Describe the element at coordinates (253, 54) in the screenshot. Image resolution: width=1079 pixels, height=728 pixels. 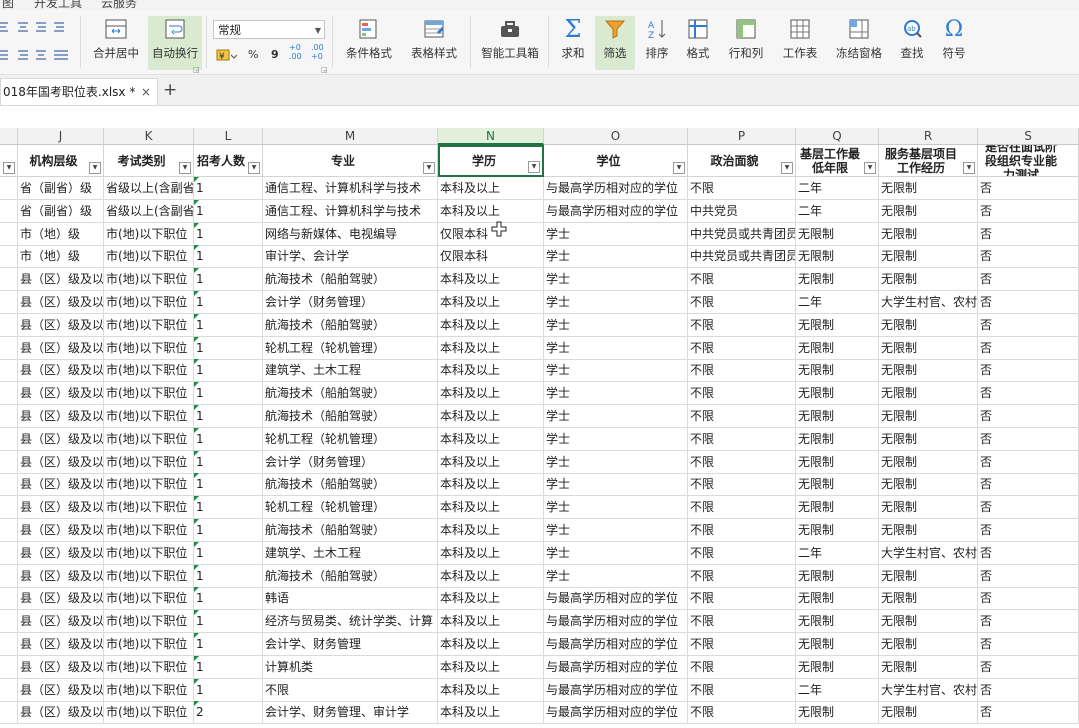
I see `percent-button: %` at that location.